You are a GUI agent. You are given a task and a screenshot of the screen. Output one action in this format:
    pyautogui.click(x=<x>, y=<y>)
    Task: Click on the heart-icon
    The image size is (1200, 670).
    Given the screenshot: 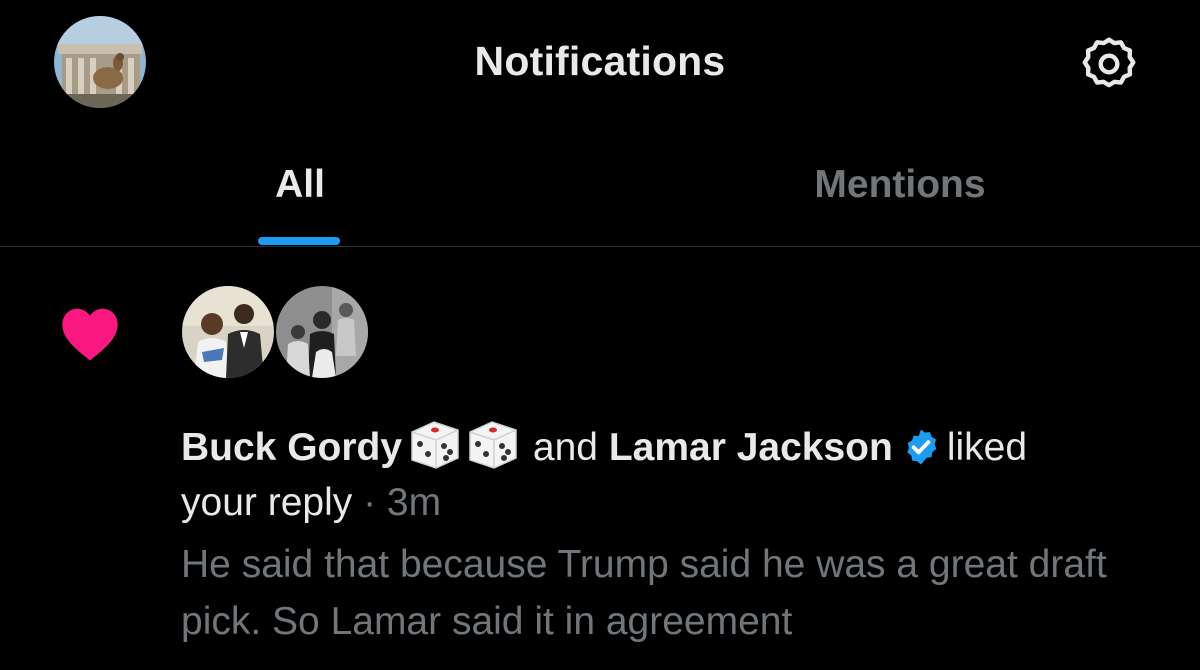 What is the action you would take?
    pyautogui.click(x=90, y=334)
    